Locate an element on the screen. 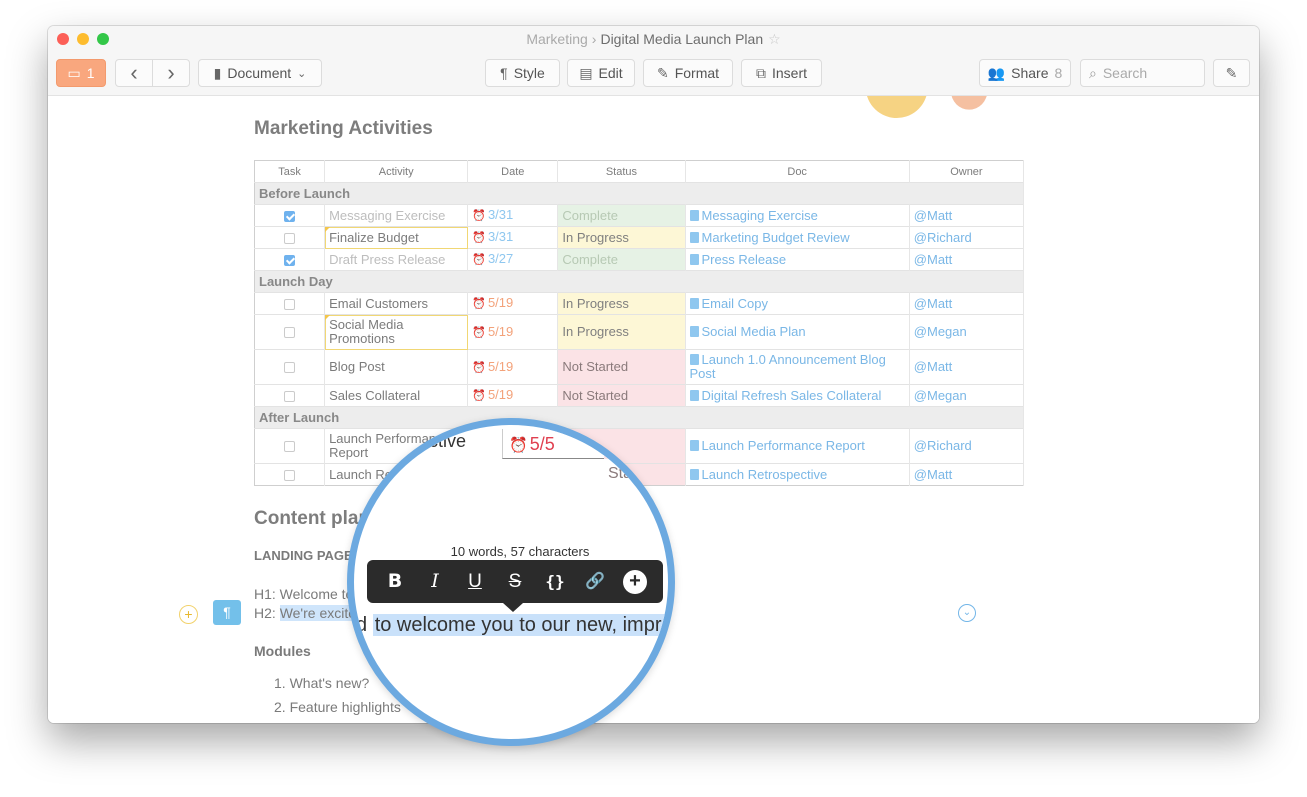 This screenshot has height=797, width=1307. word-count-tooltip: 10 words, 57 characters is located at coordinates (520, 551).